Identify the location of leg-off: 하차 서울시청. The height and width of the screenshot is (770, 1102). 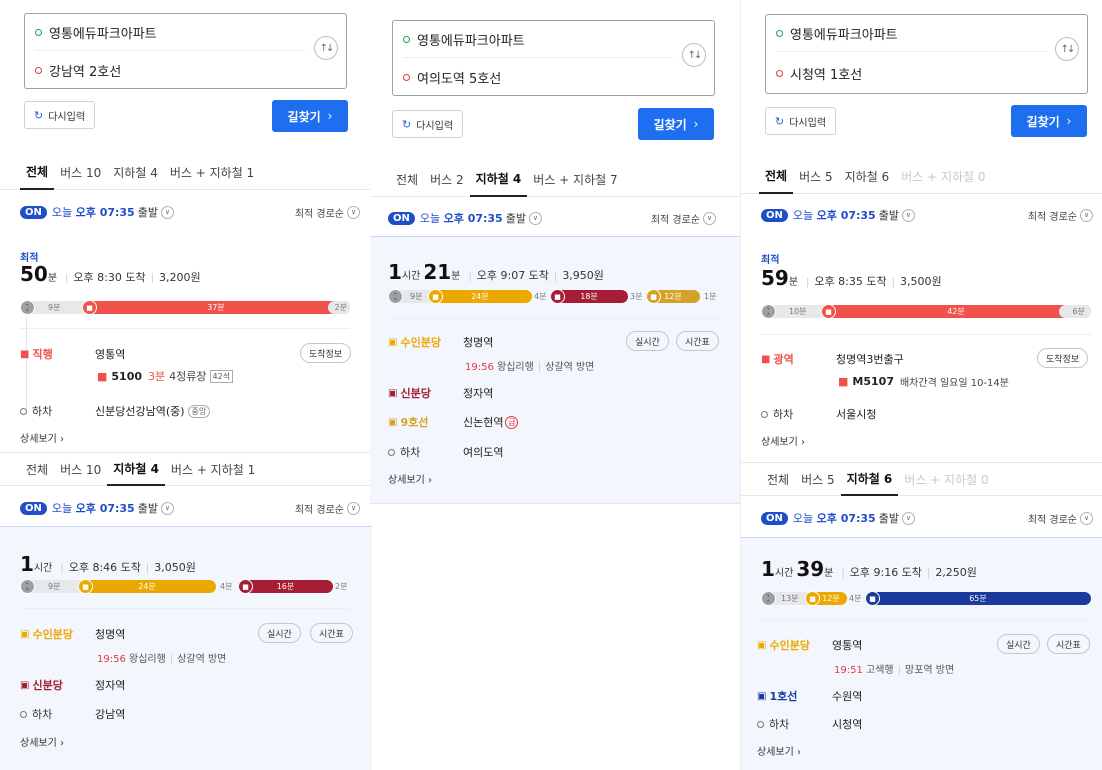
(818, 414).